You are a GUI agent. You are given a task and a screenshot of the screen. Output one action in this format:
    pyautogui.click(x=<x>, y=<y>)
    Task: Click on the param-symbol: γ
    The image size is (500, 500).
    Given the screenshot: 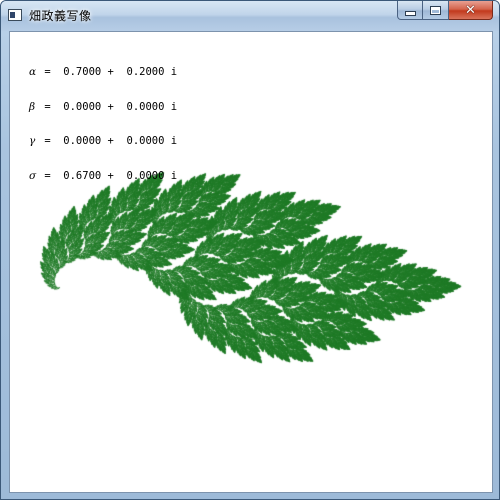 What is the action you would take?
    pyautogui.click(x=32, y=141)
    